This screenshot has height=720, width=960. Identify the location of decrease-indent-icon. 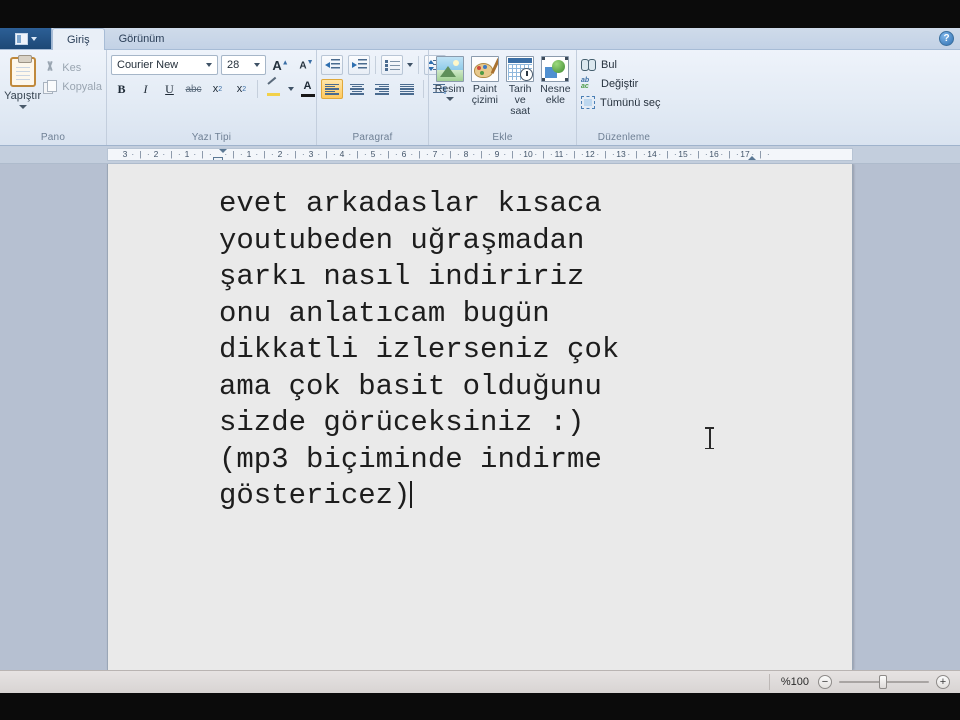
(332, 65).